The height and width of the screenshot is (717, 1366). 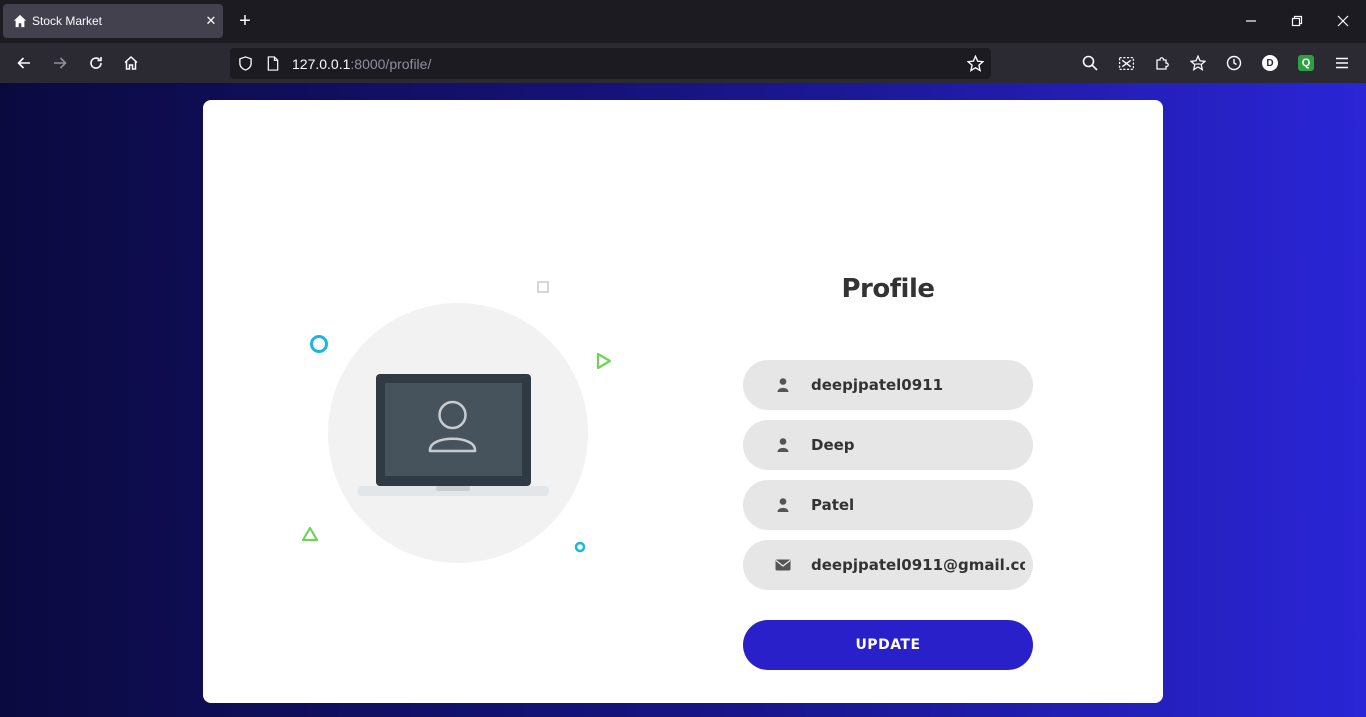 What do you see at coordinates (391, 64) in the screenshot?
I see `url-path: :8000/profile/` at bounding box center [391, 64].